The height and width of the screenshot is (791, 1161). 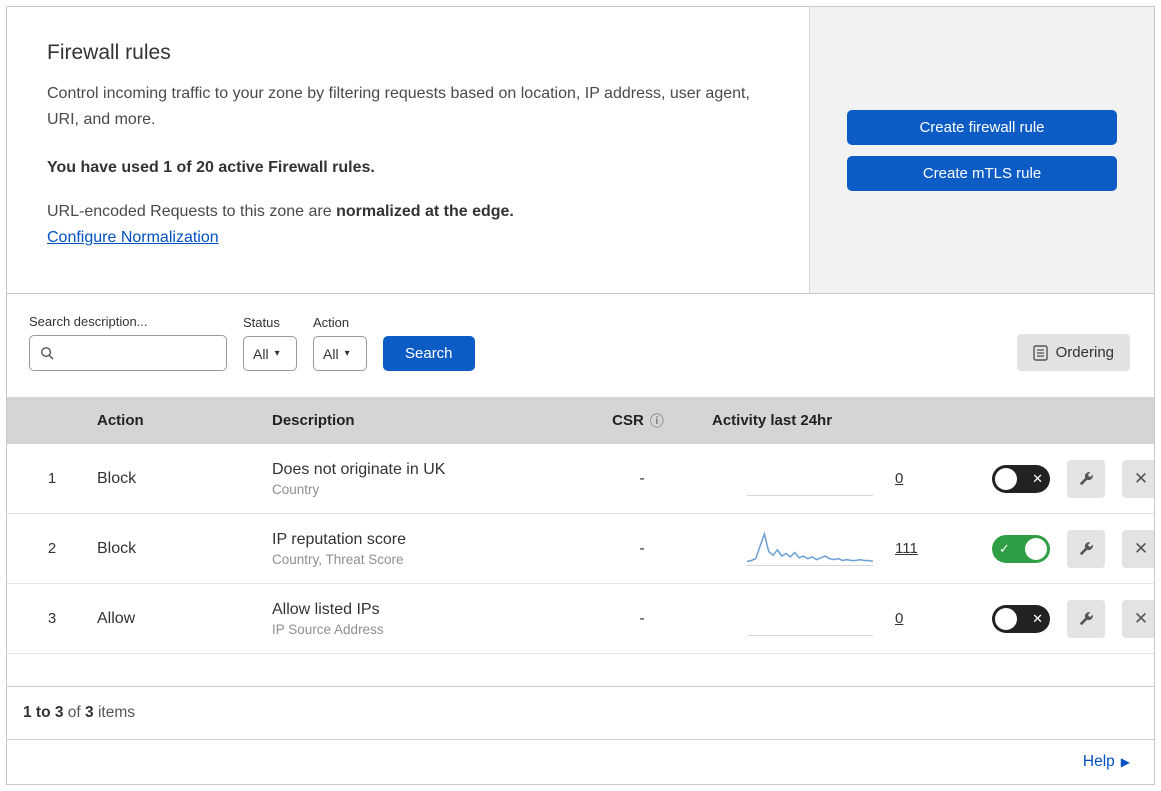 I want to click on rule-description: IP reputation score, so click(x=339, y=539).